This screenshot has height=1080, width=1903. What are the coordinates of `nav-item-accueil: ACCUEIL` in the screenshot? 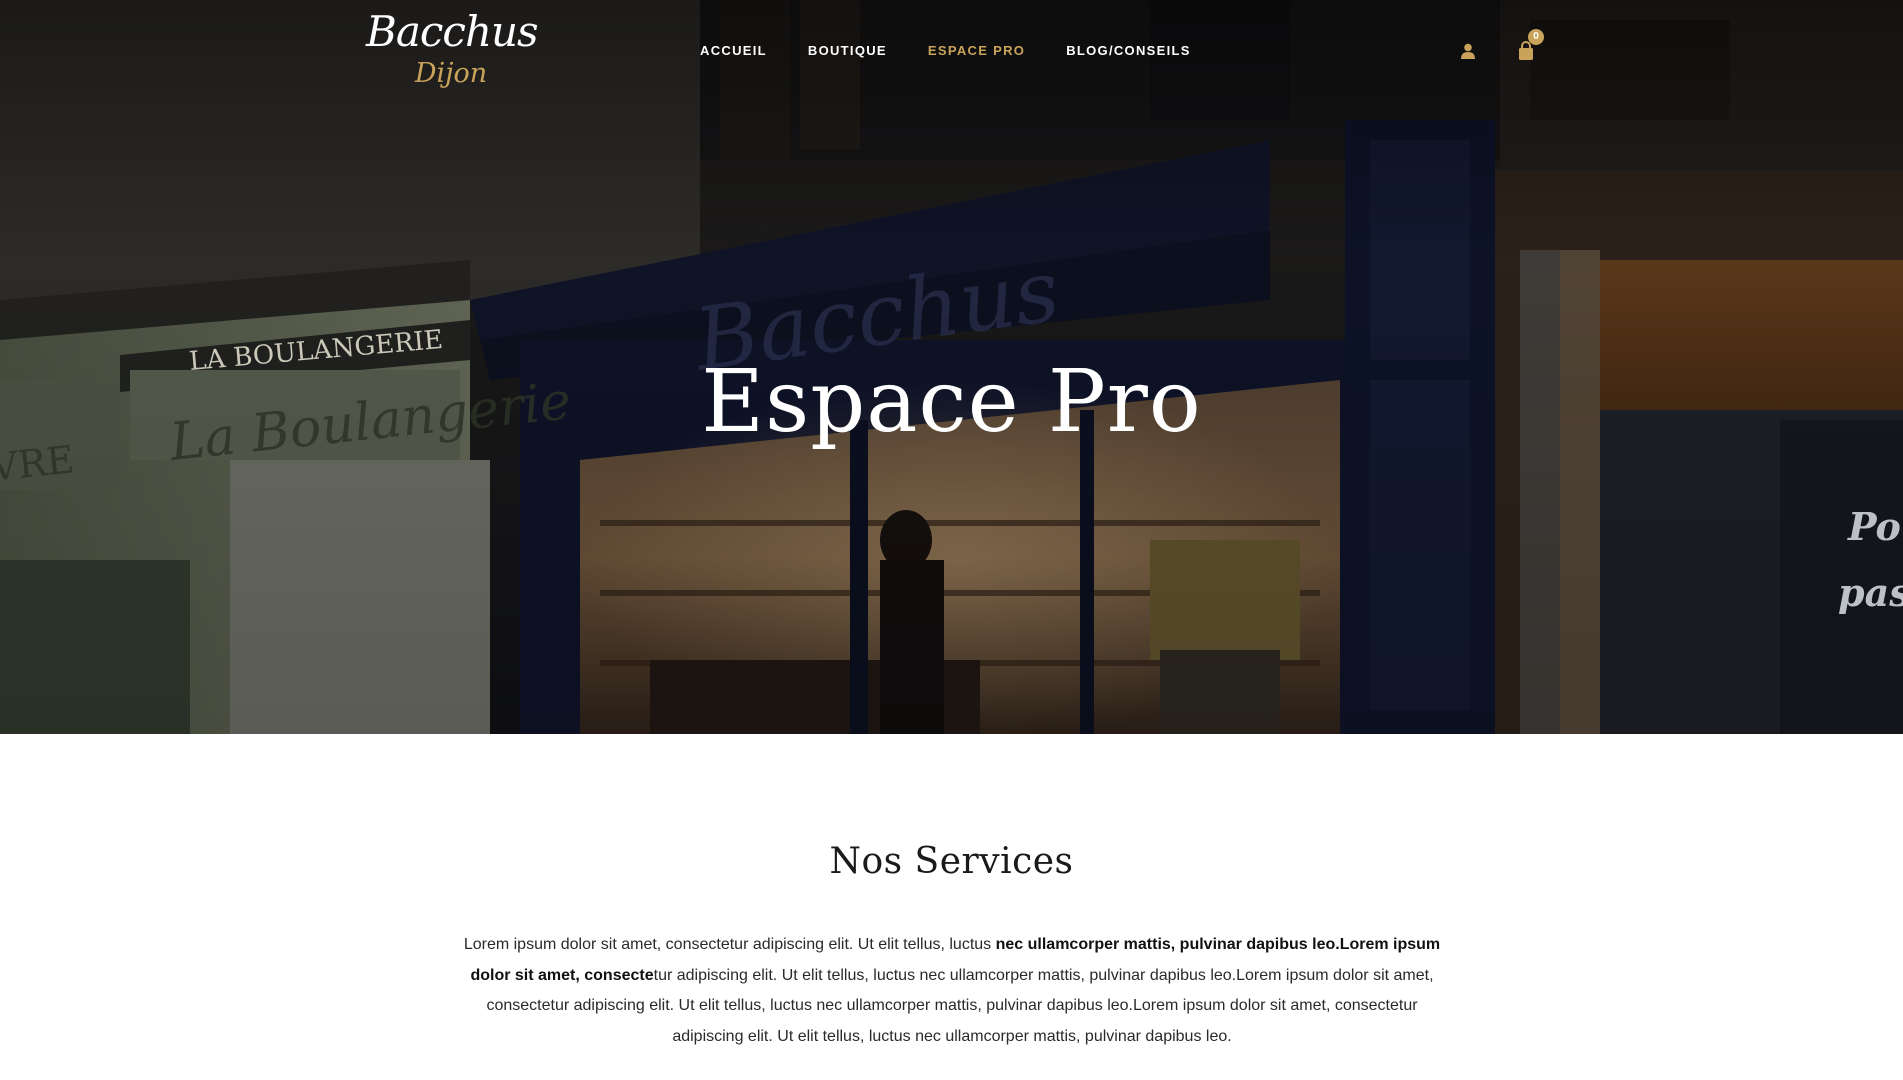 It's located at (733, 51).